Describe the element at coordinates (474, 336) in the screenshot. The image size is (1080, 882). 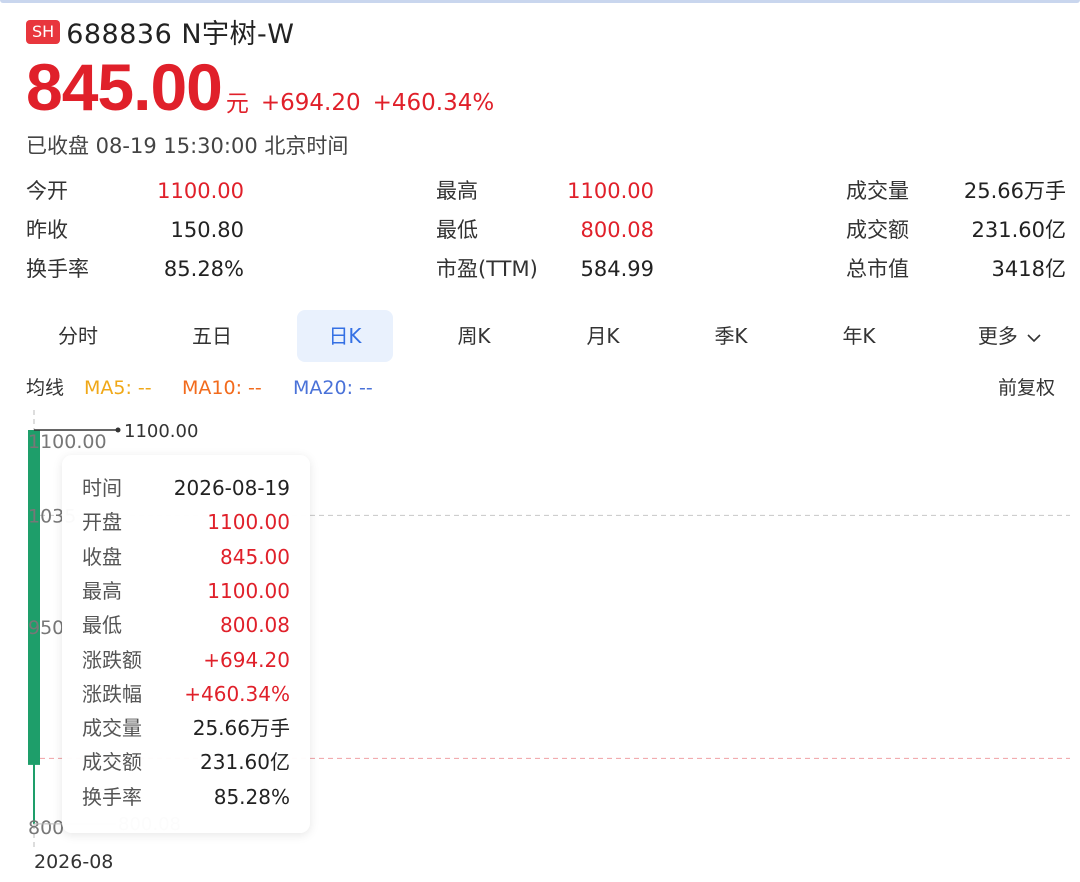
I see `tab-weekly-k: 周K` at that location.